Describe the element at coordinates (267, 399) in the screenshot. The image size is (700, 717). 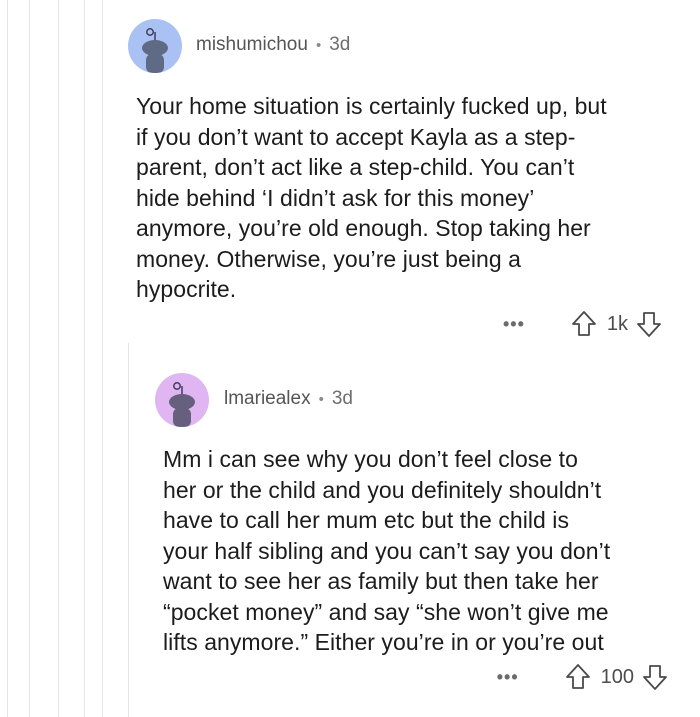
I see `comment-author: lmariealex` at that location.